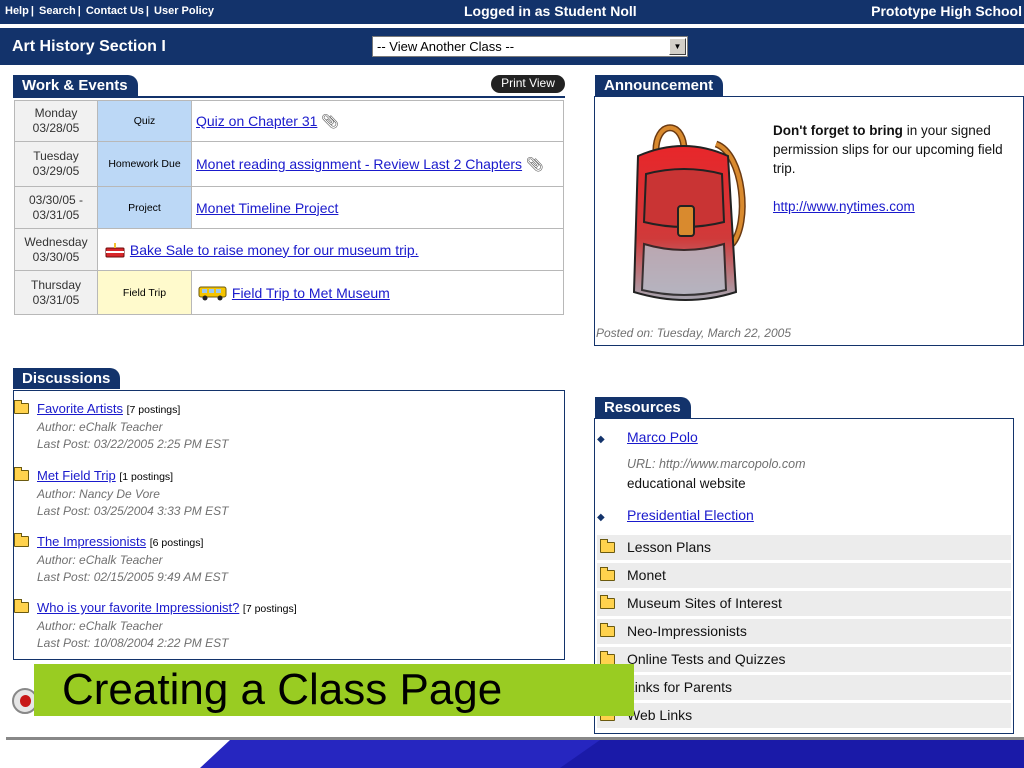 The image size is (1024, 768). I want to click on met-field-trip-link: Field Trip to Met Museum, so click(311, 293).